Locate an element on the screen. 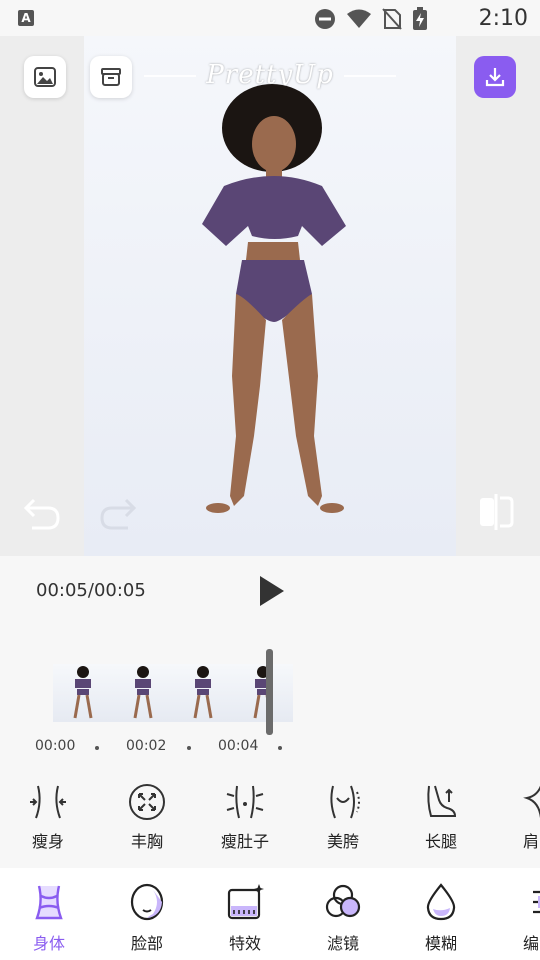  tick-label: 00:02 is located at coordinates (146, 746).